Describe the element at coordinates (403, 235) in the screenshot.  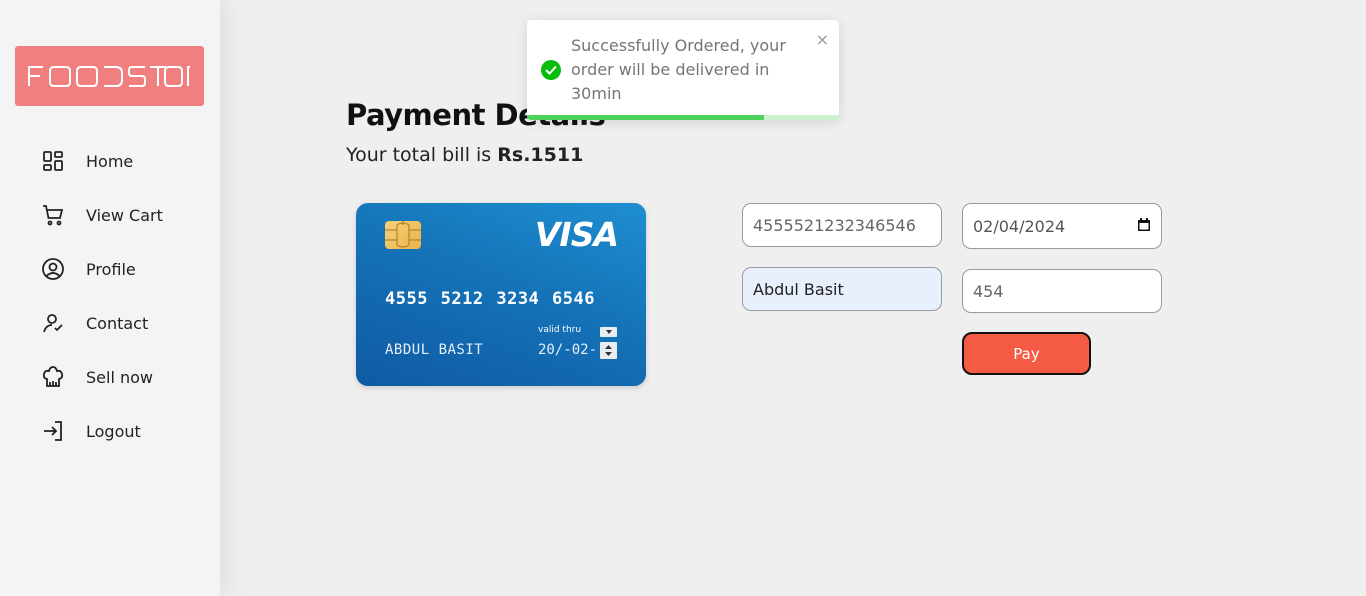
I see `card-chip-icon` at that location.